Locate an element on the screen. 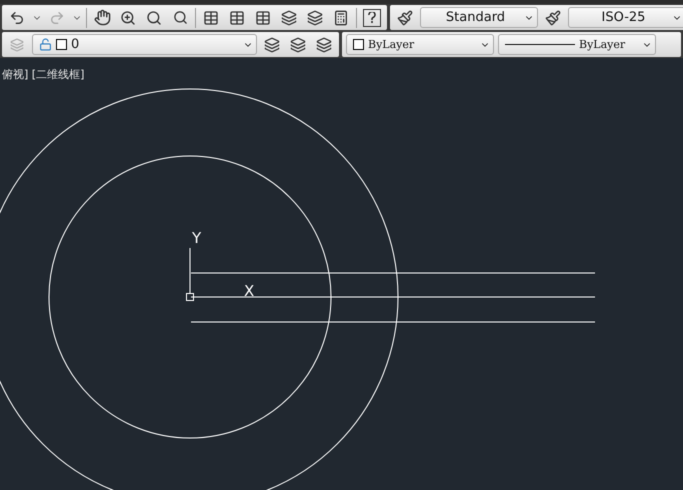  unlocked-padlock-icon is located at coordinates (45, 44).